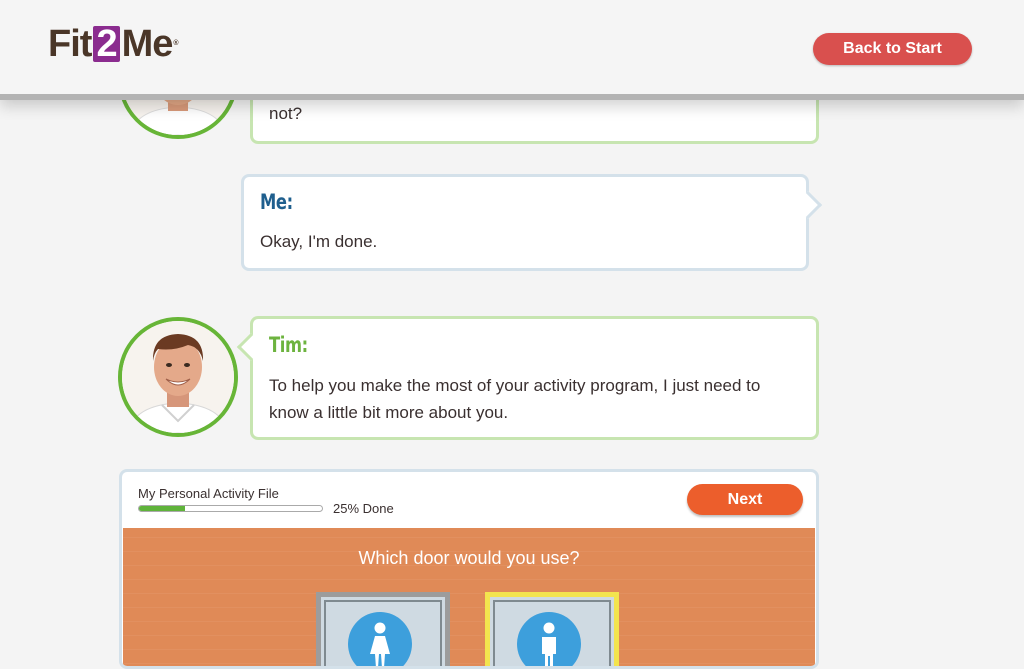 This screenshot has height=669, width=1024. I want to click on question-area: Which door would you use?, so click(469, 597).